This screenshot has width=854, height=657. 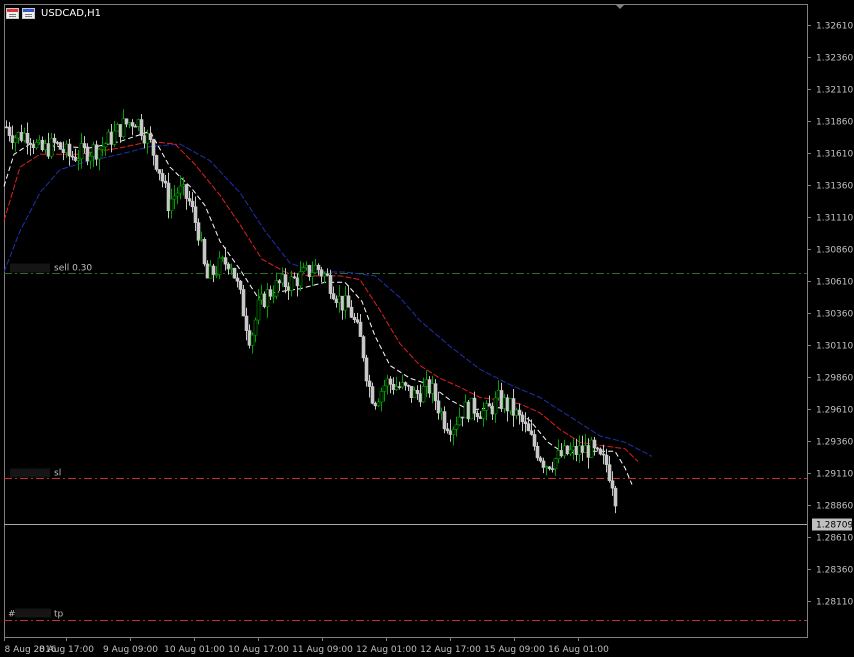 What do you see at coordinates (834, 603) in the screenshot?
I see `price-axis-label: 1.28110` at bounding box center [834, 603].